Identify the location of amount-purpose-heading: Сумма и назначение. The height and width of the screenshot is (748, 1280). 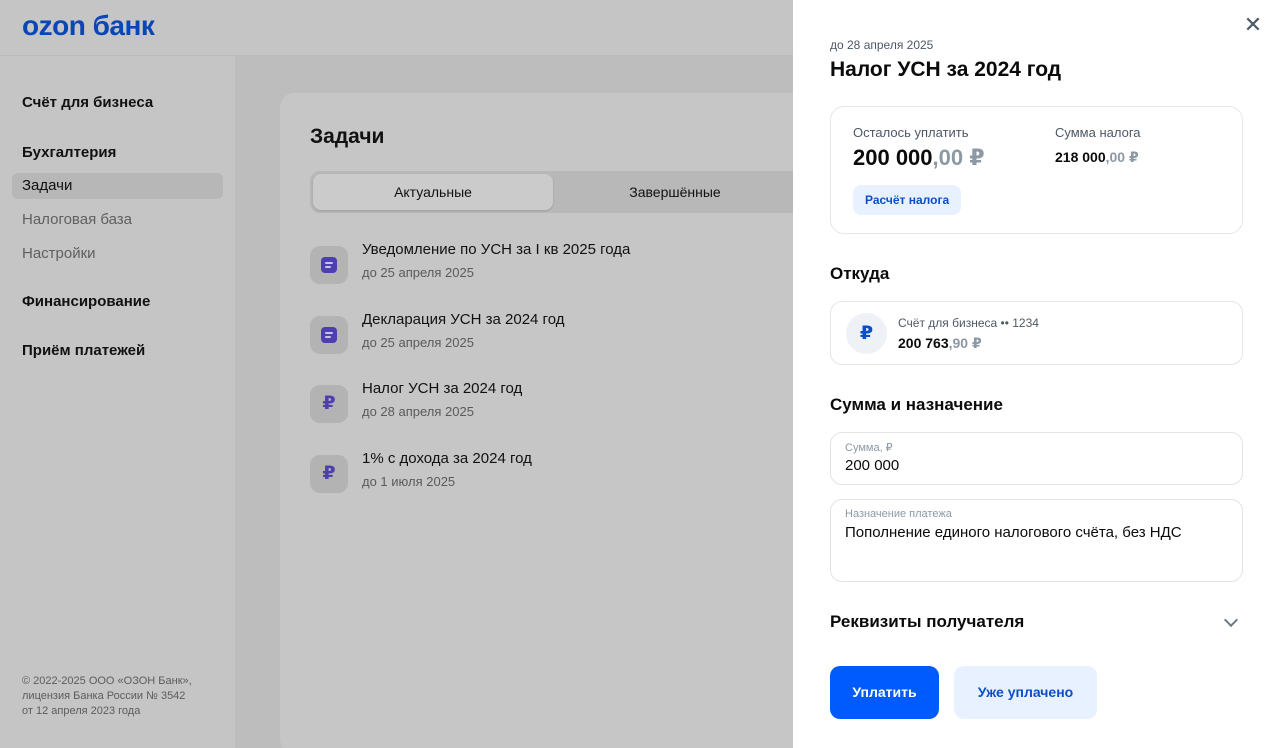
(916, 404).